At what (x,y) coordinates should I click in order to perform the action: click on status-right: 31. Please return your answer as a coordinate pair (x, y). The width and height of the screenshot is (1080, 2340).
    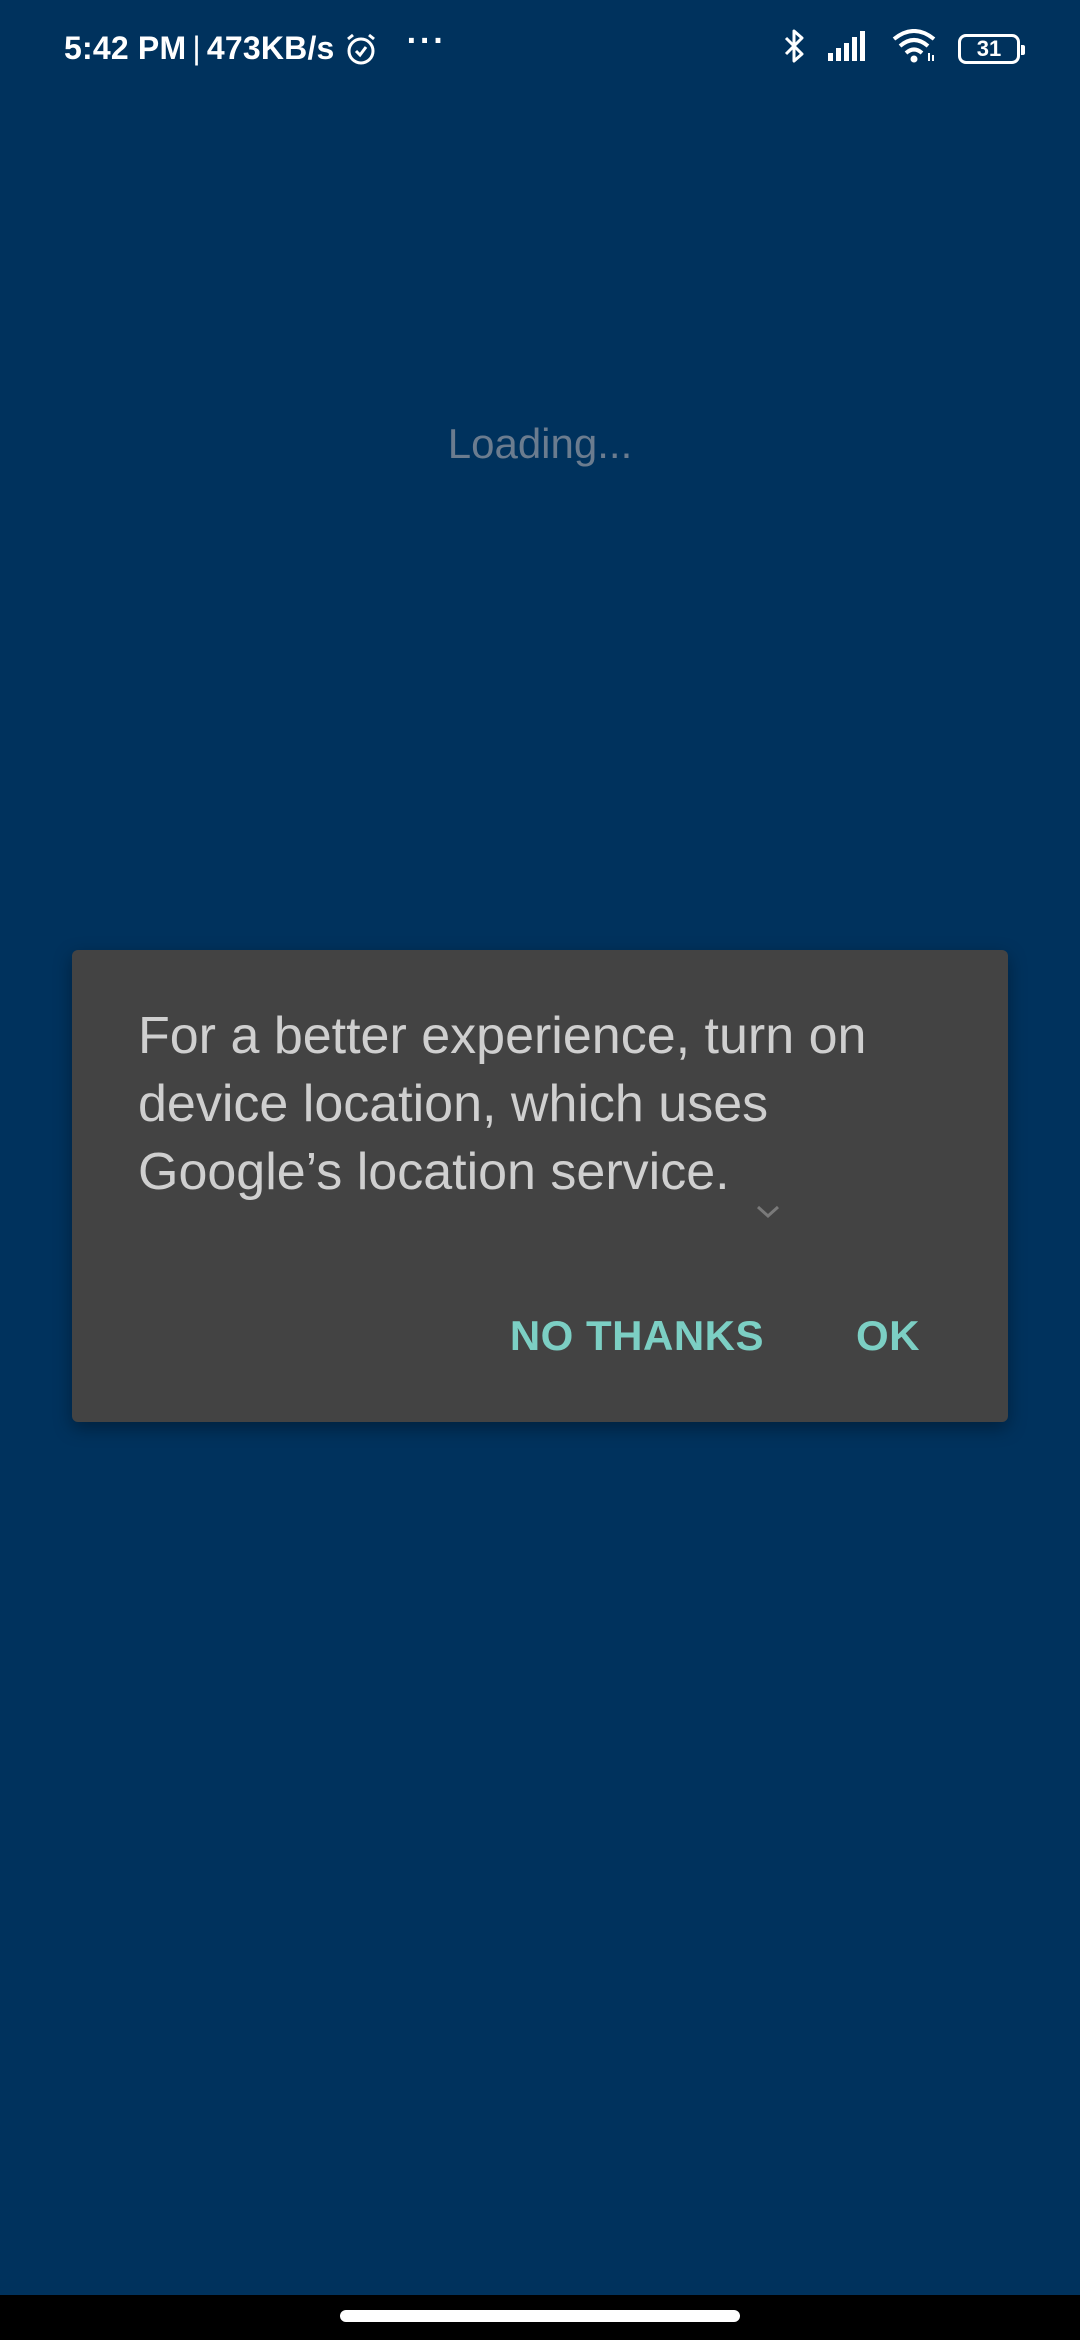
    Looking at the image, I should click on (903, 48).